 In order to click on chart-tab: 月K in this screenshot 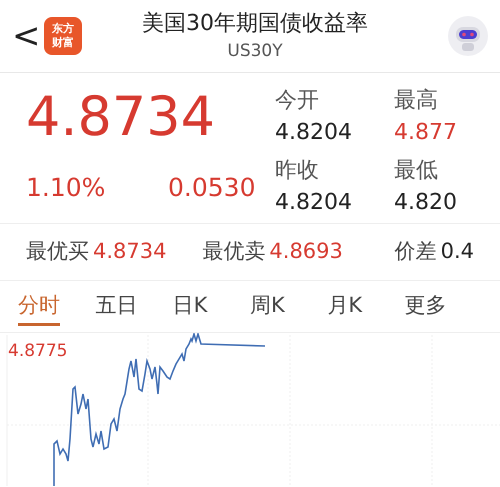, I will do `click(366, 311)`.